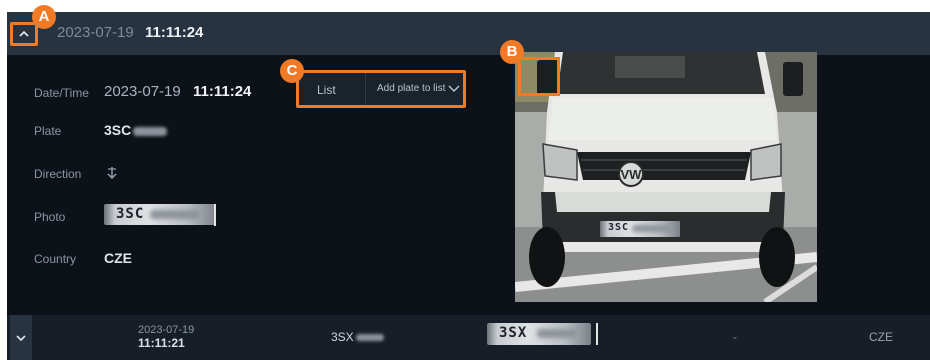  Describe the element at coordinates (215, 215) in the screenshot. I see `plate-crop-edge` at that location.